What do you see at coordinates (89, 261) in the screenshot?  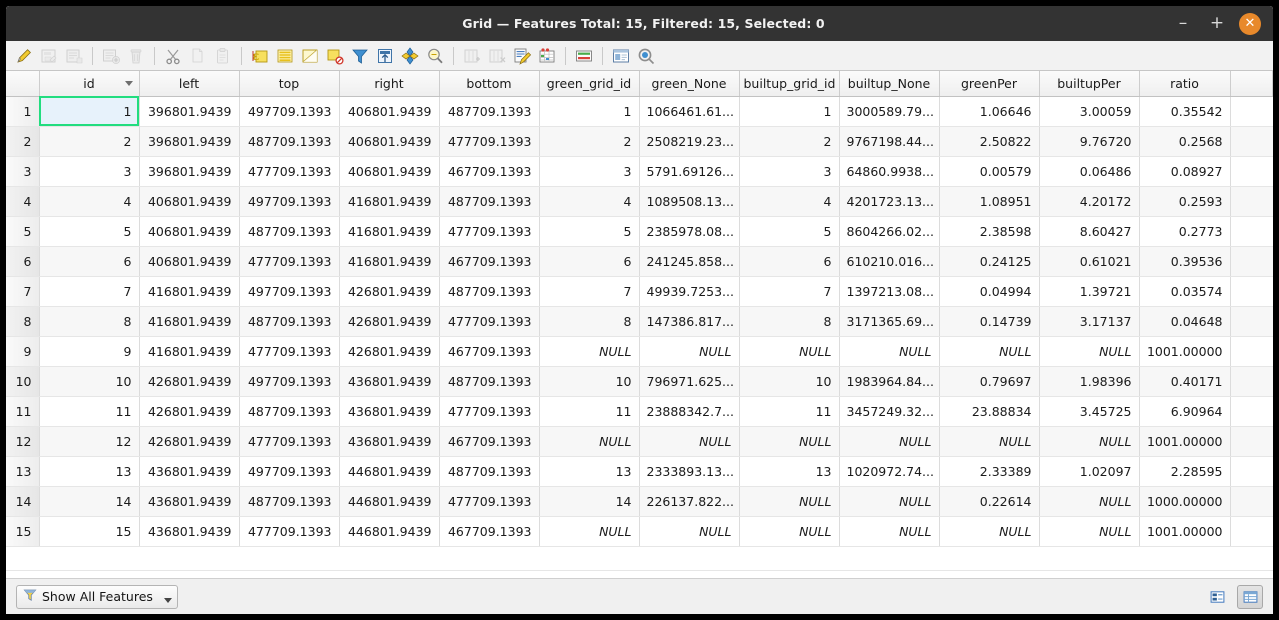 I see `cell-id: 6` at bounding box center [89, 261].